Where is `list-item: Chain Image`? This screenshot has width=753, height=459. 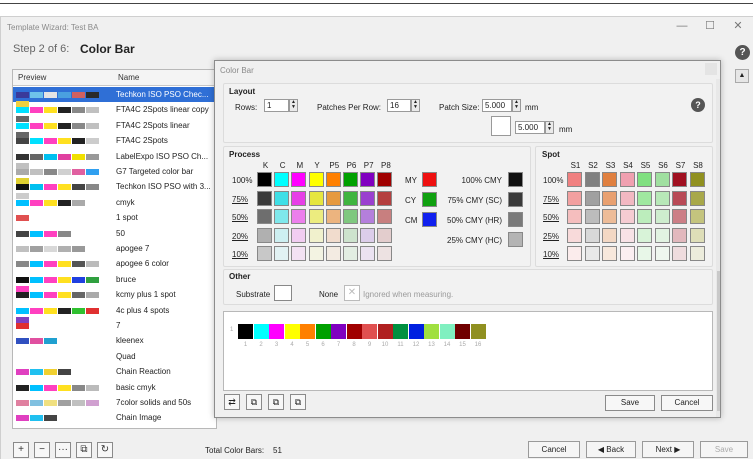 list-item: Chain Image is located at coordinates (114, 417).